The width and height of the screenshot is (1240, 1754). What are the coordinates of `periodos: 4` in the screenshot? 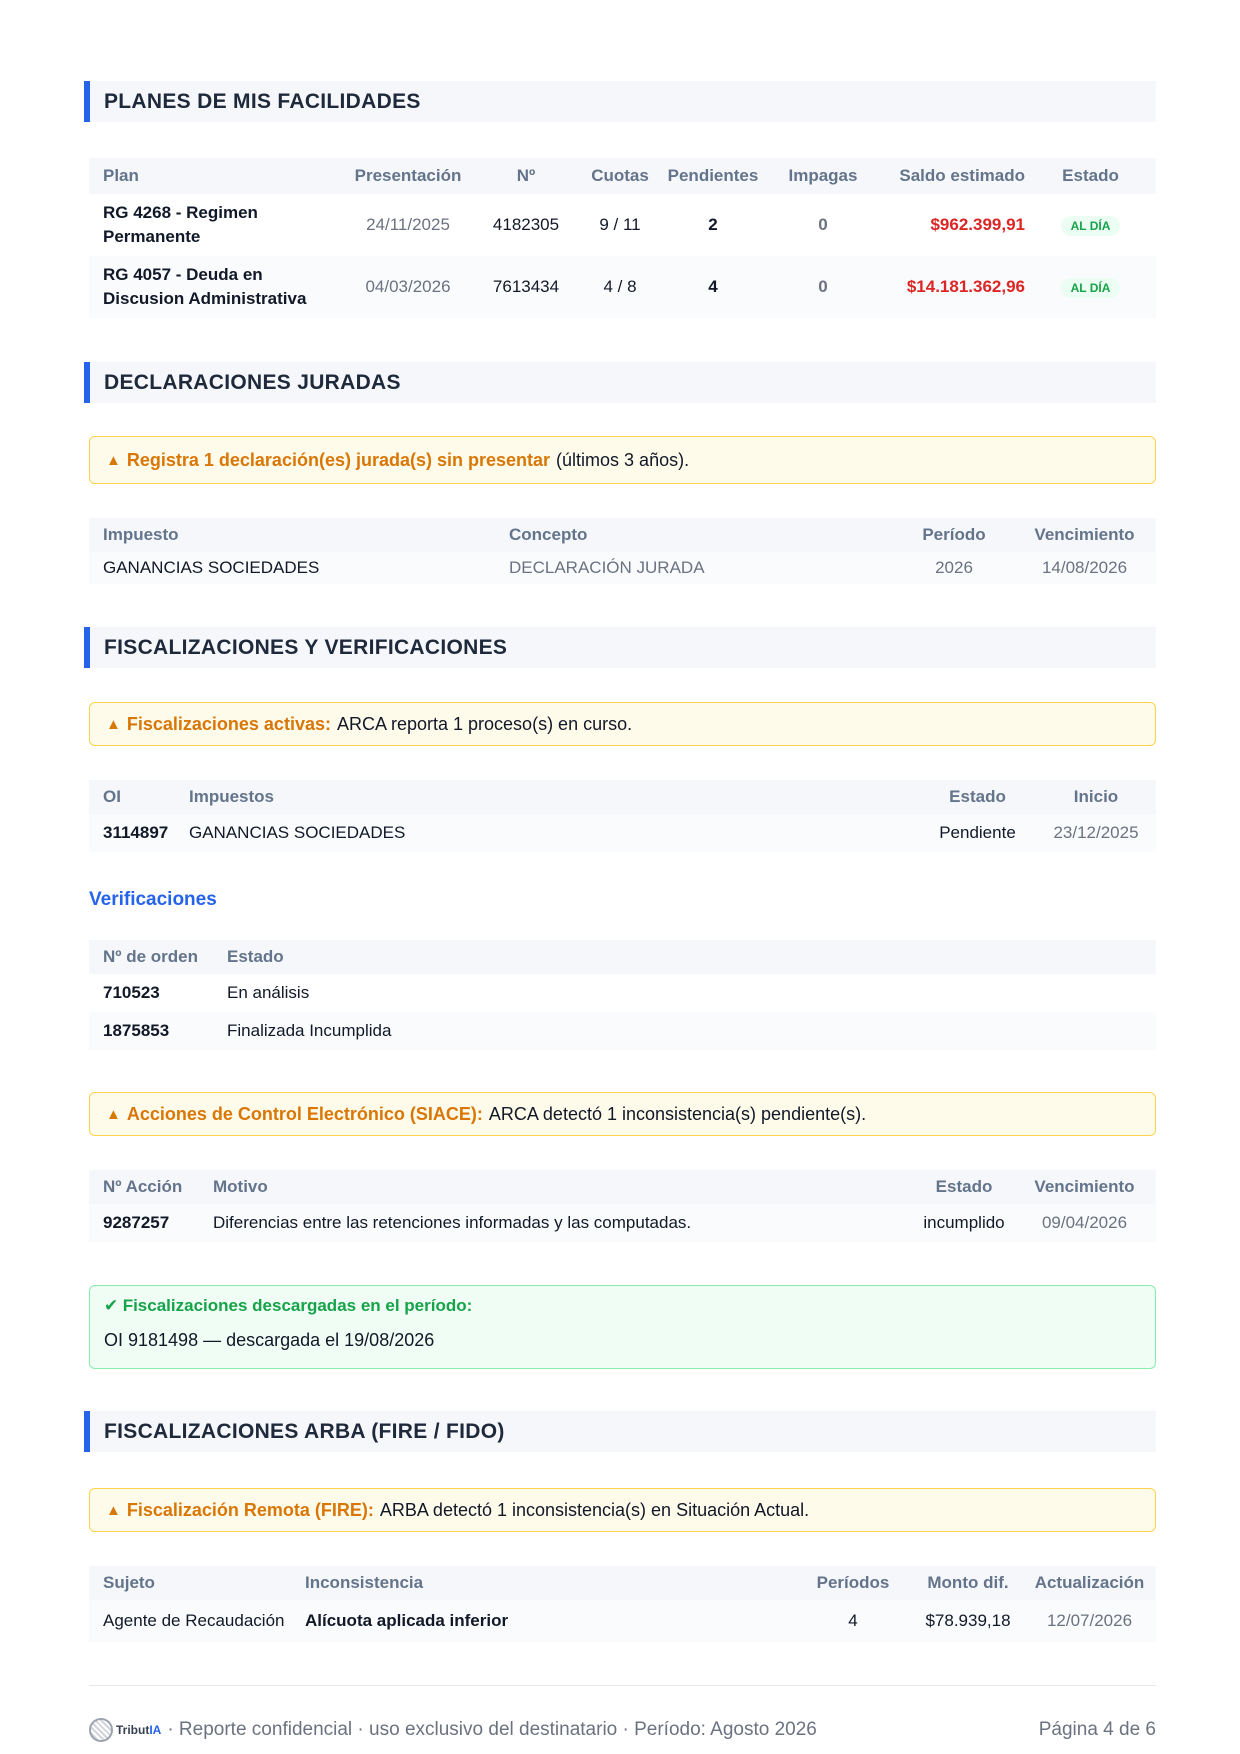 It's located at (853, 1620).